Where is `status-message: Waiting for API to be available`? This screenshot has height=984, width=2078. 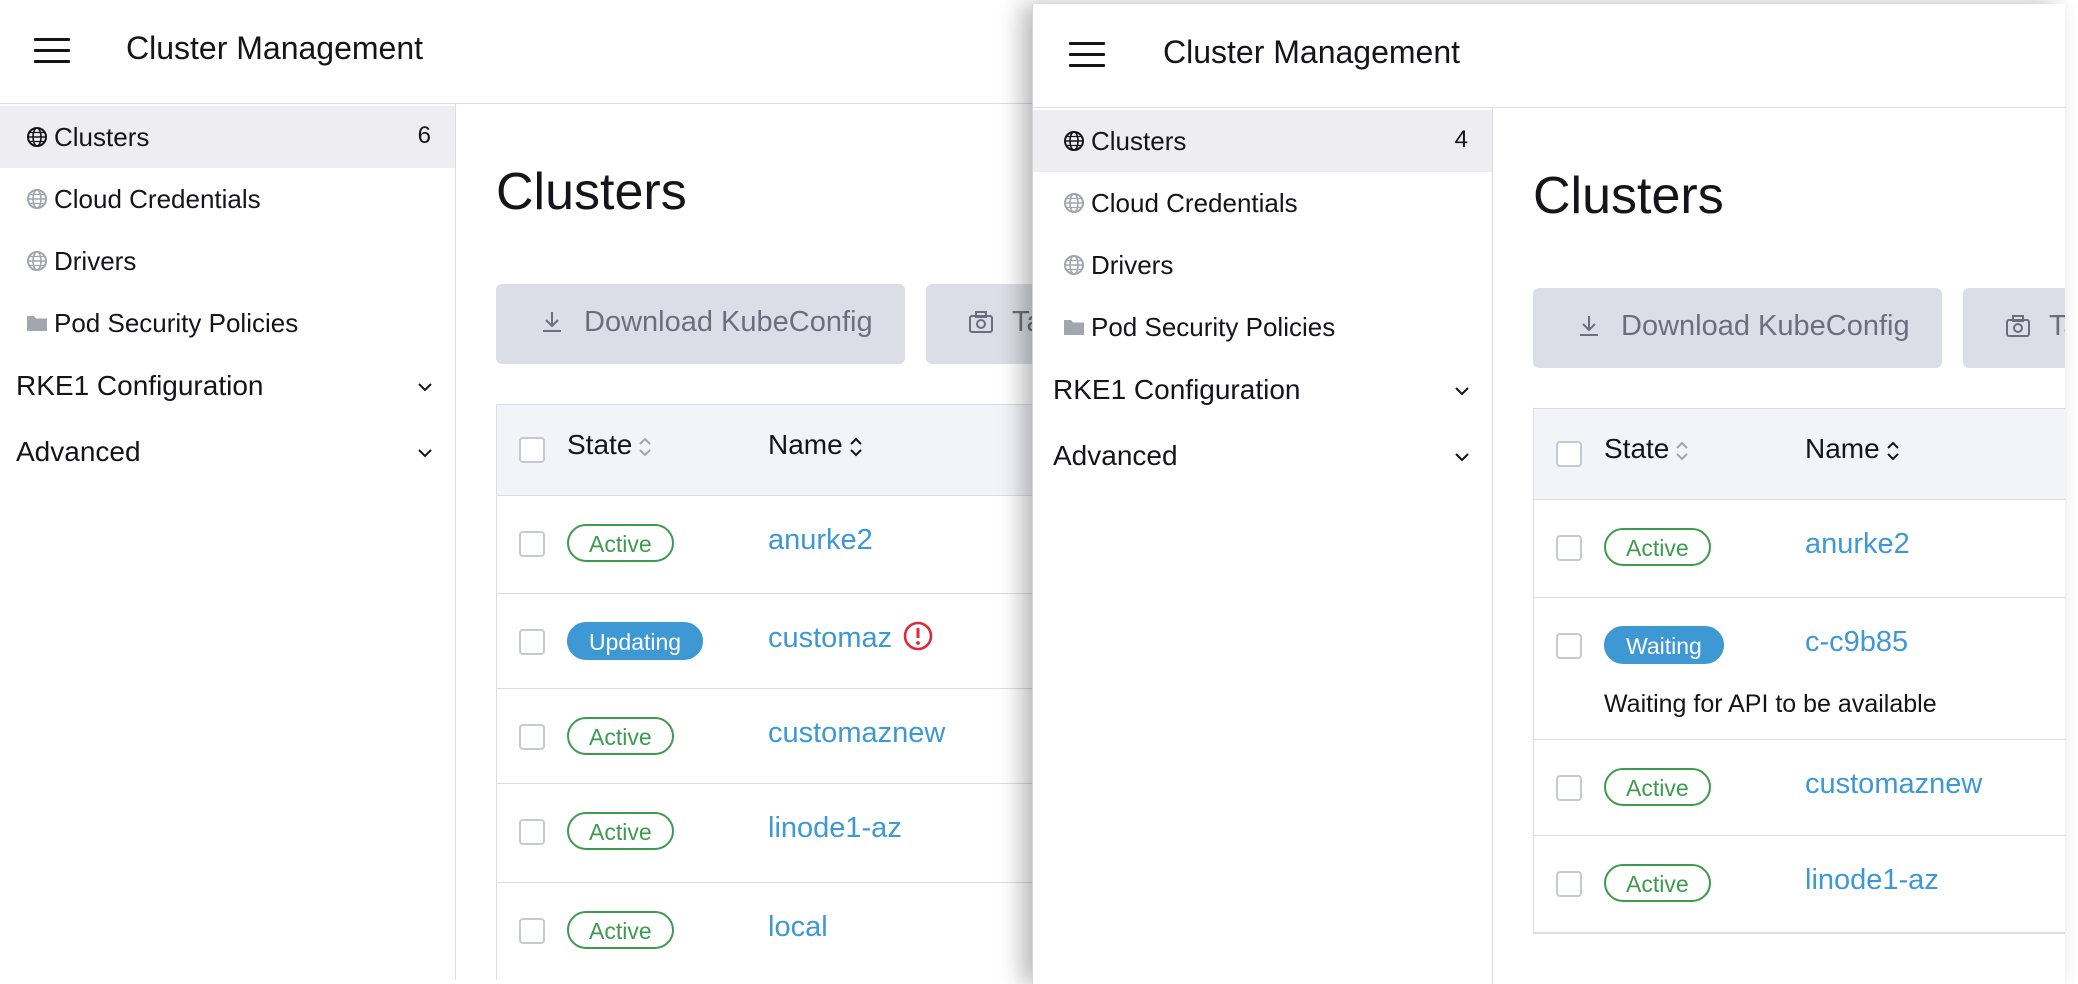 status-message: Waiting for API to be available is located at coordinates (1770, 704).